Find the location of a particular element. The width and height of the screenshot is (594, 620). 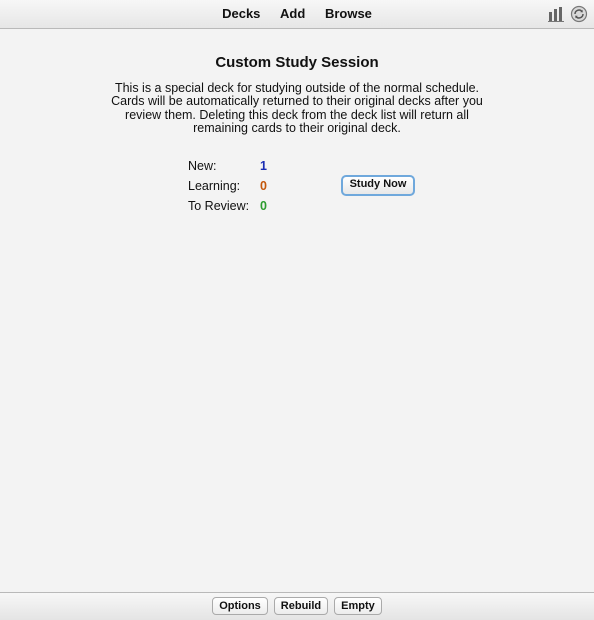

stat-row-learning: Learning: 0 is located at coordinates (227, 189).